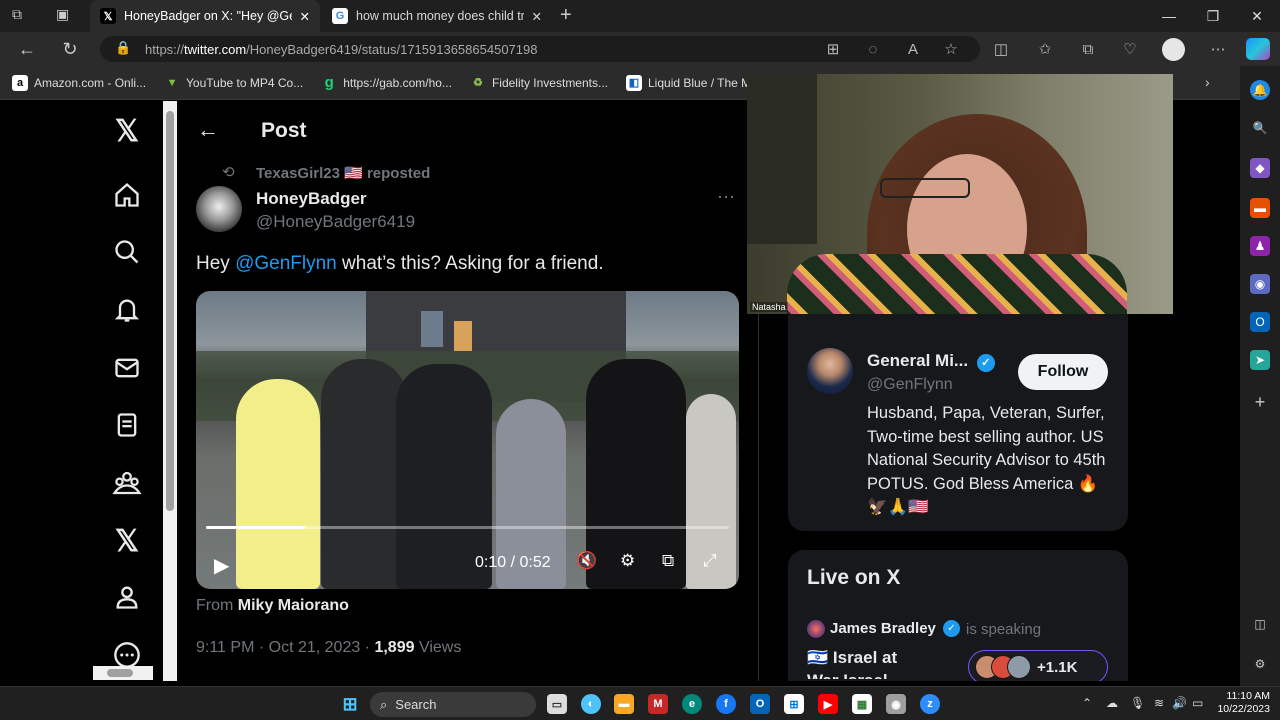 This screenshot has height=720, width=1280. I want to click on explore-search-icon, so click(127, 252).